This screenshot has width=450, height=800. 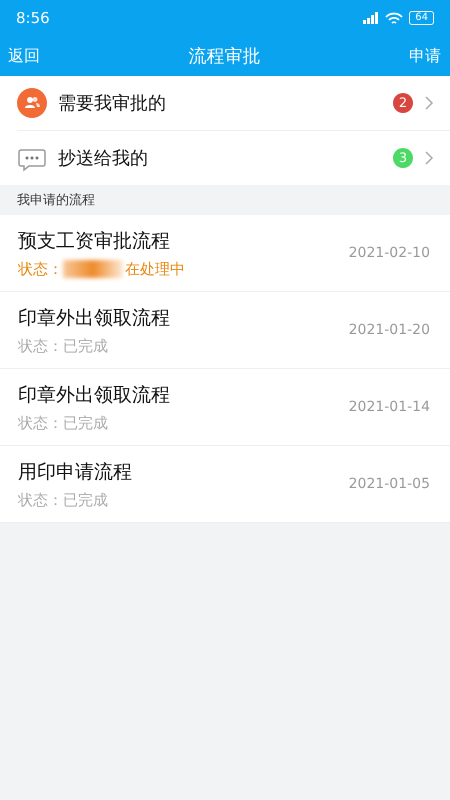 I want to click on menu-label: 抄送给我的, so click(x=103, y=158).